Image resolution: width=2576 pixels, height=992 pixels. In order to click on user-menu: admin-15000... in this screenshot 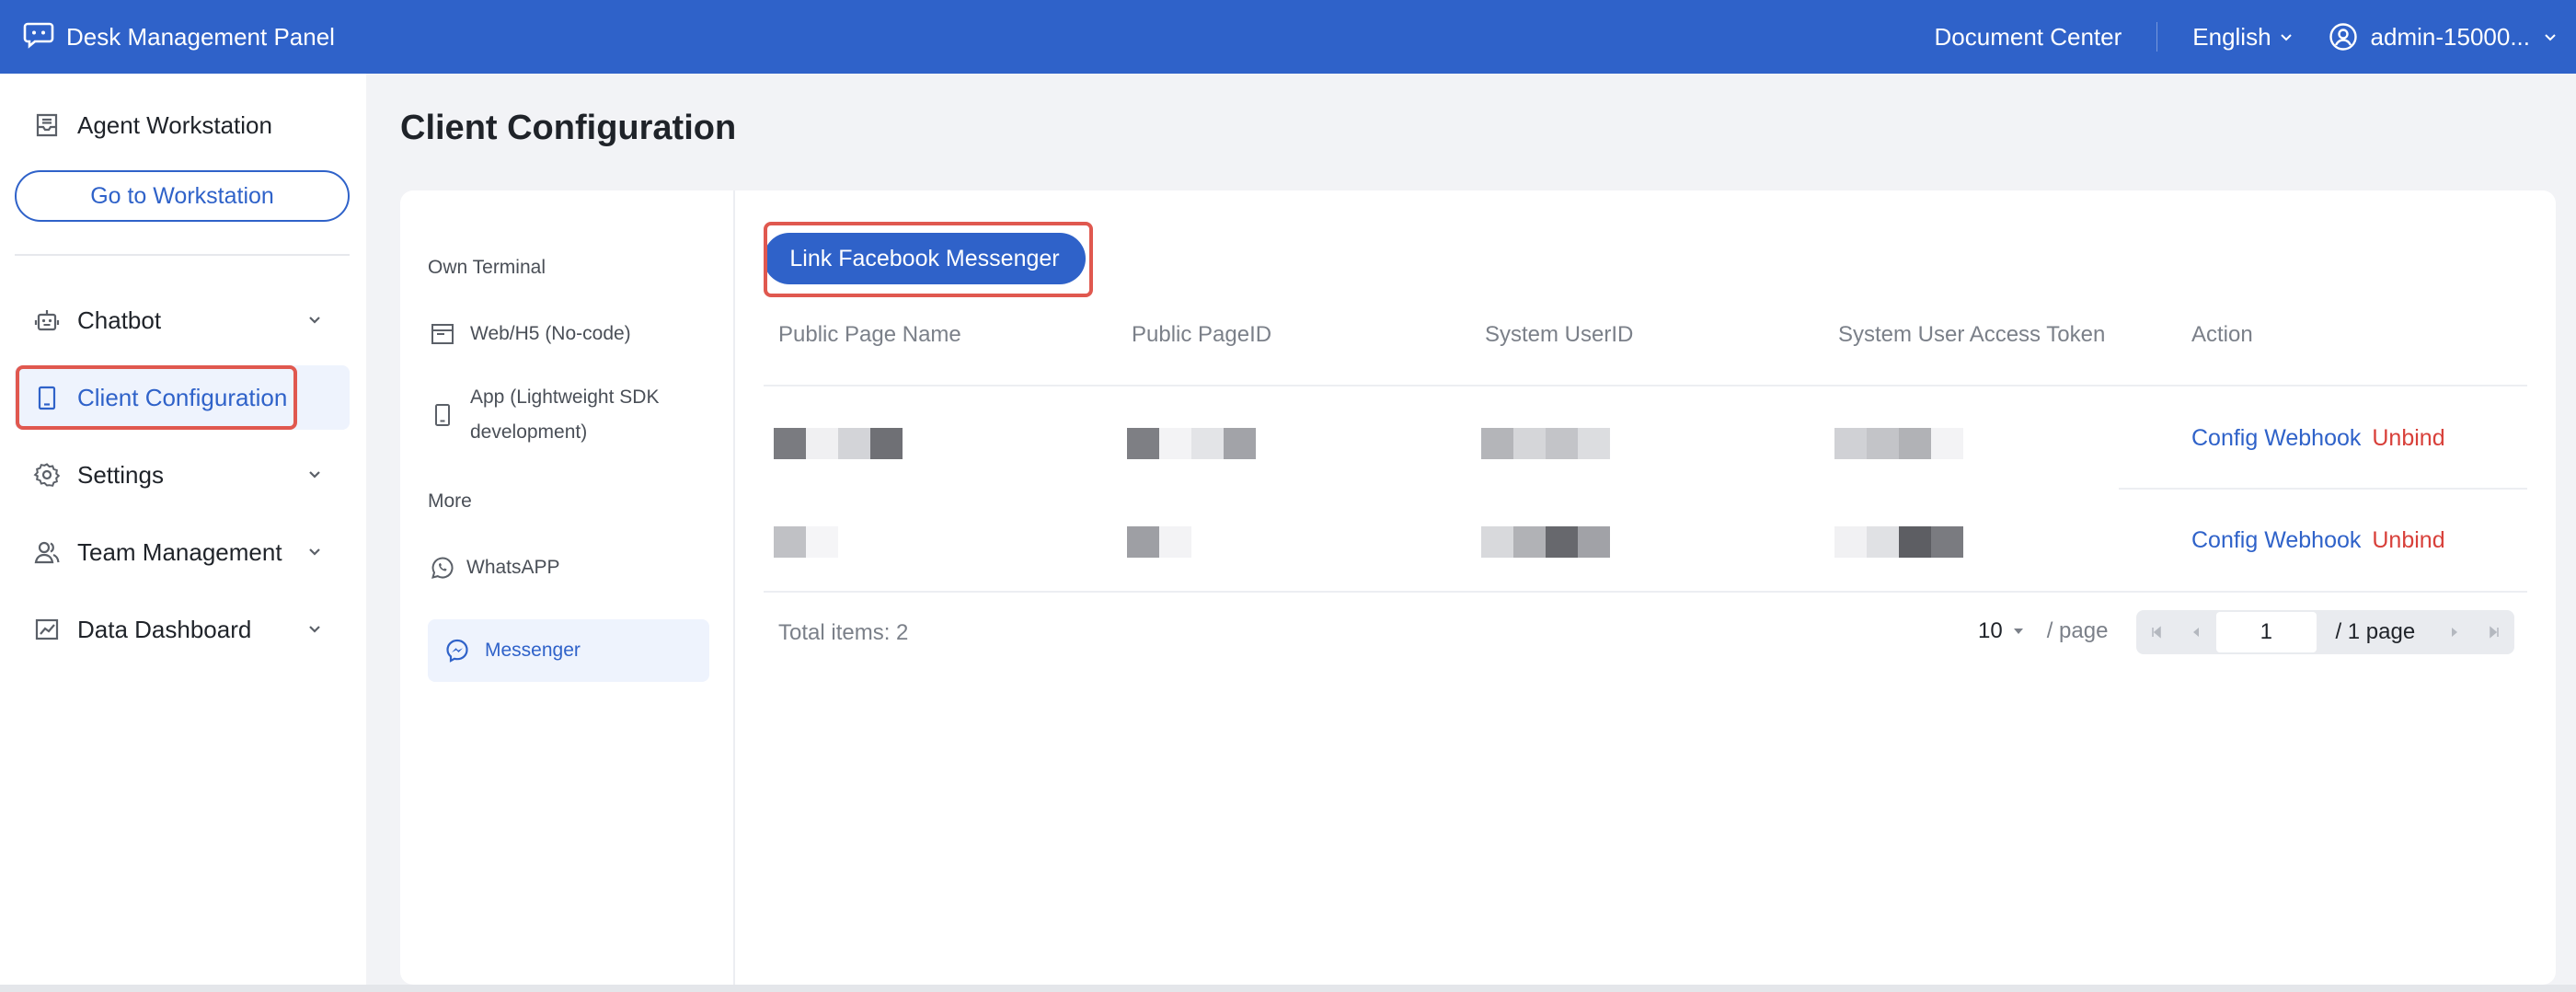, I will do `click(2443, 37)`.